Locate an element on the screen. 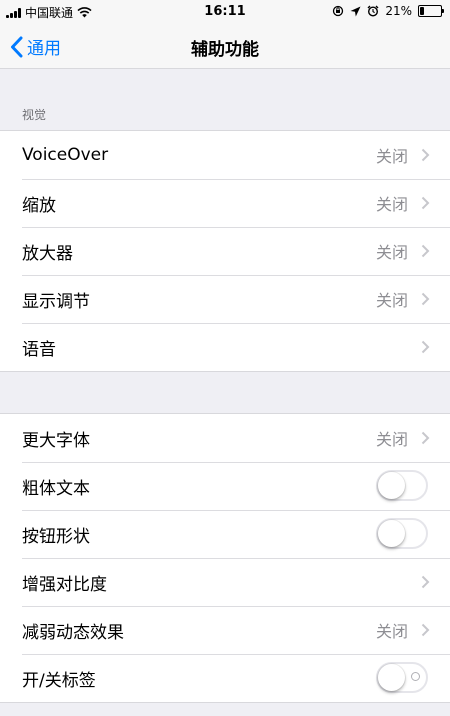  status-right: 21% is located at coordinates (388, 11).